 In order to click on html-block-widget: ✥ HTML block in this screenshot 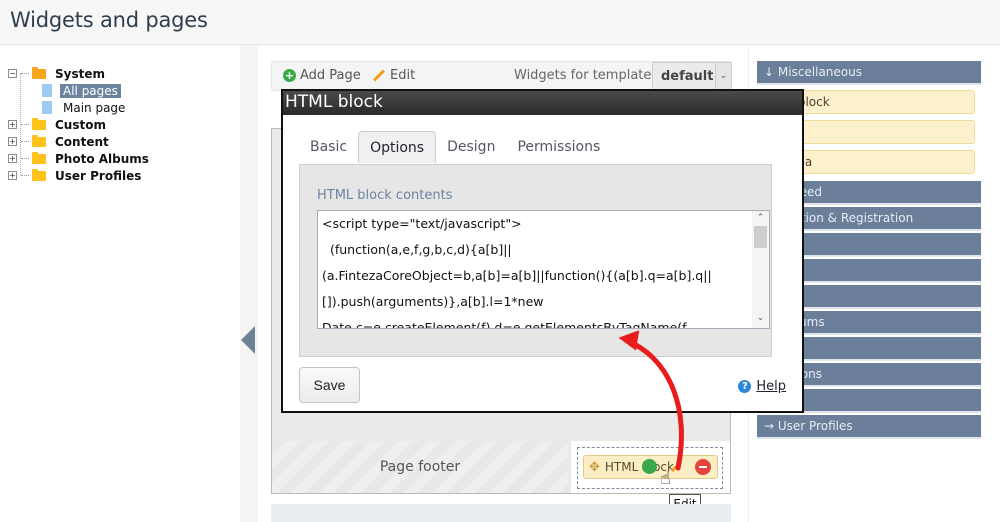, I will do `click(650, 467)`.